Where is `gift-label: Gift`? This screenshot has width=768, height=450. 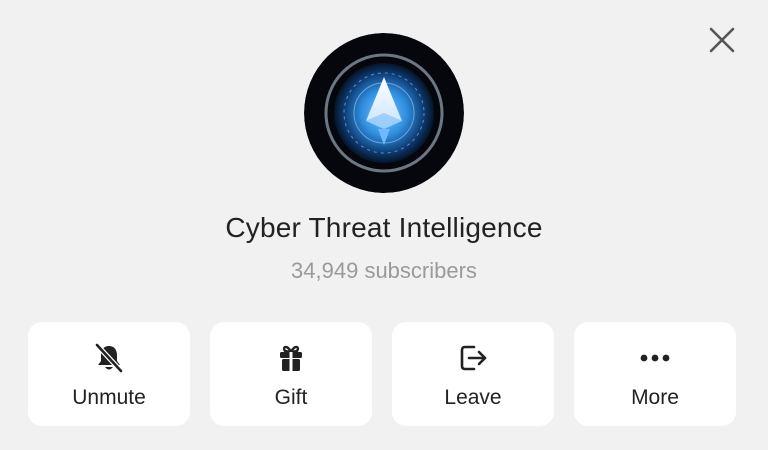 gift-label: Gift is located at coordinates (291, 397).